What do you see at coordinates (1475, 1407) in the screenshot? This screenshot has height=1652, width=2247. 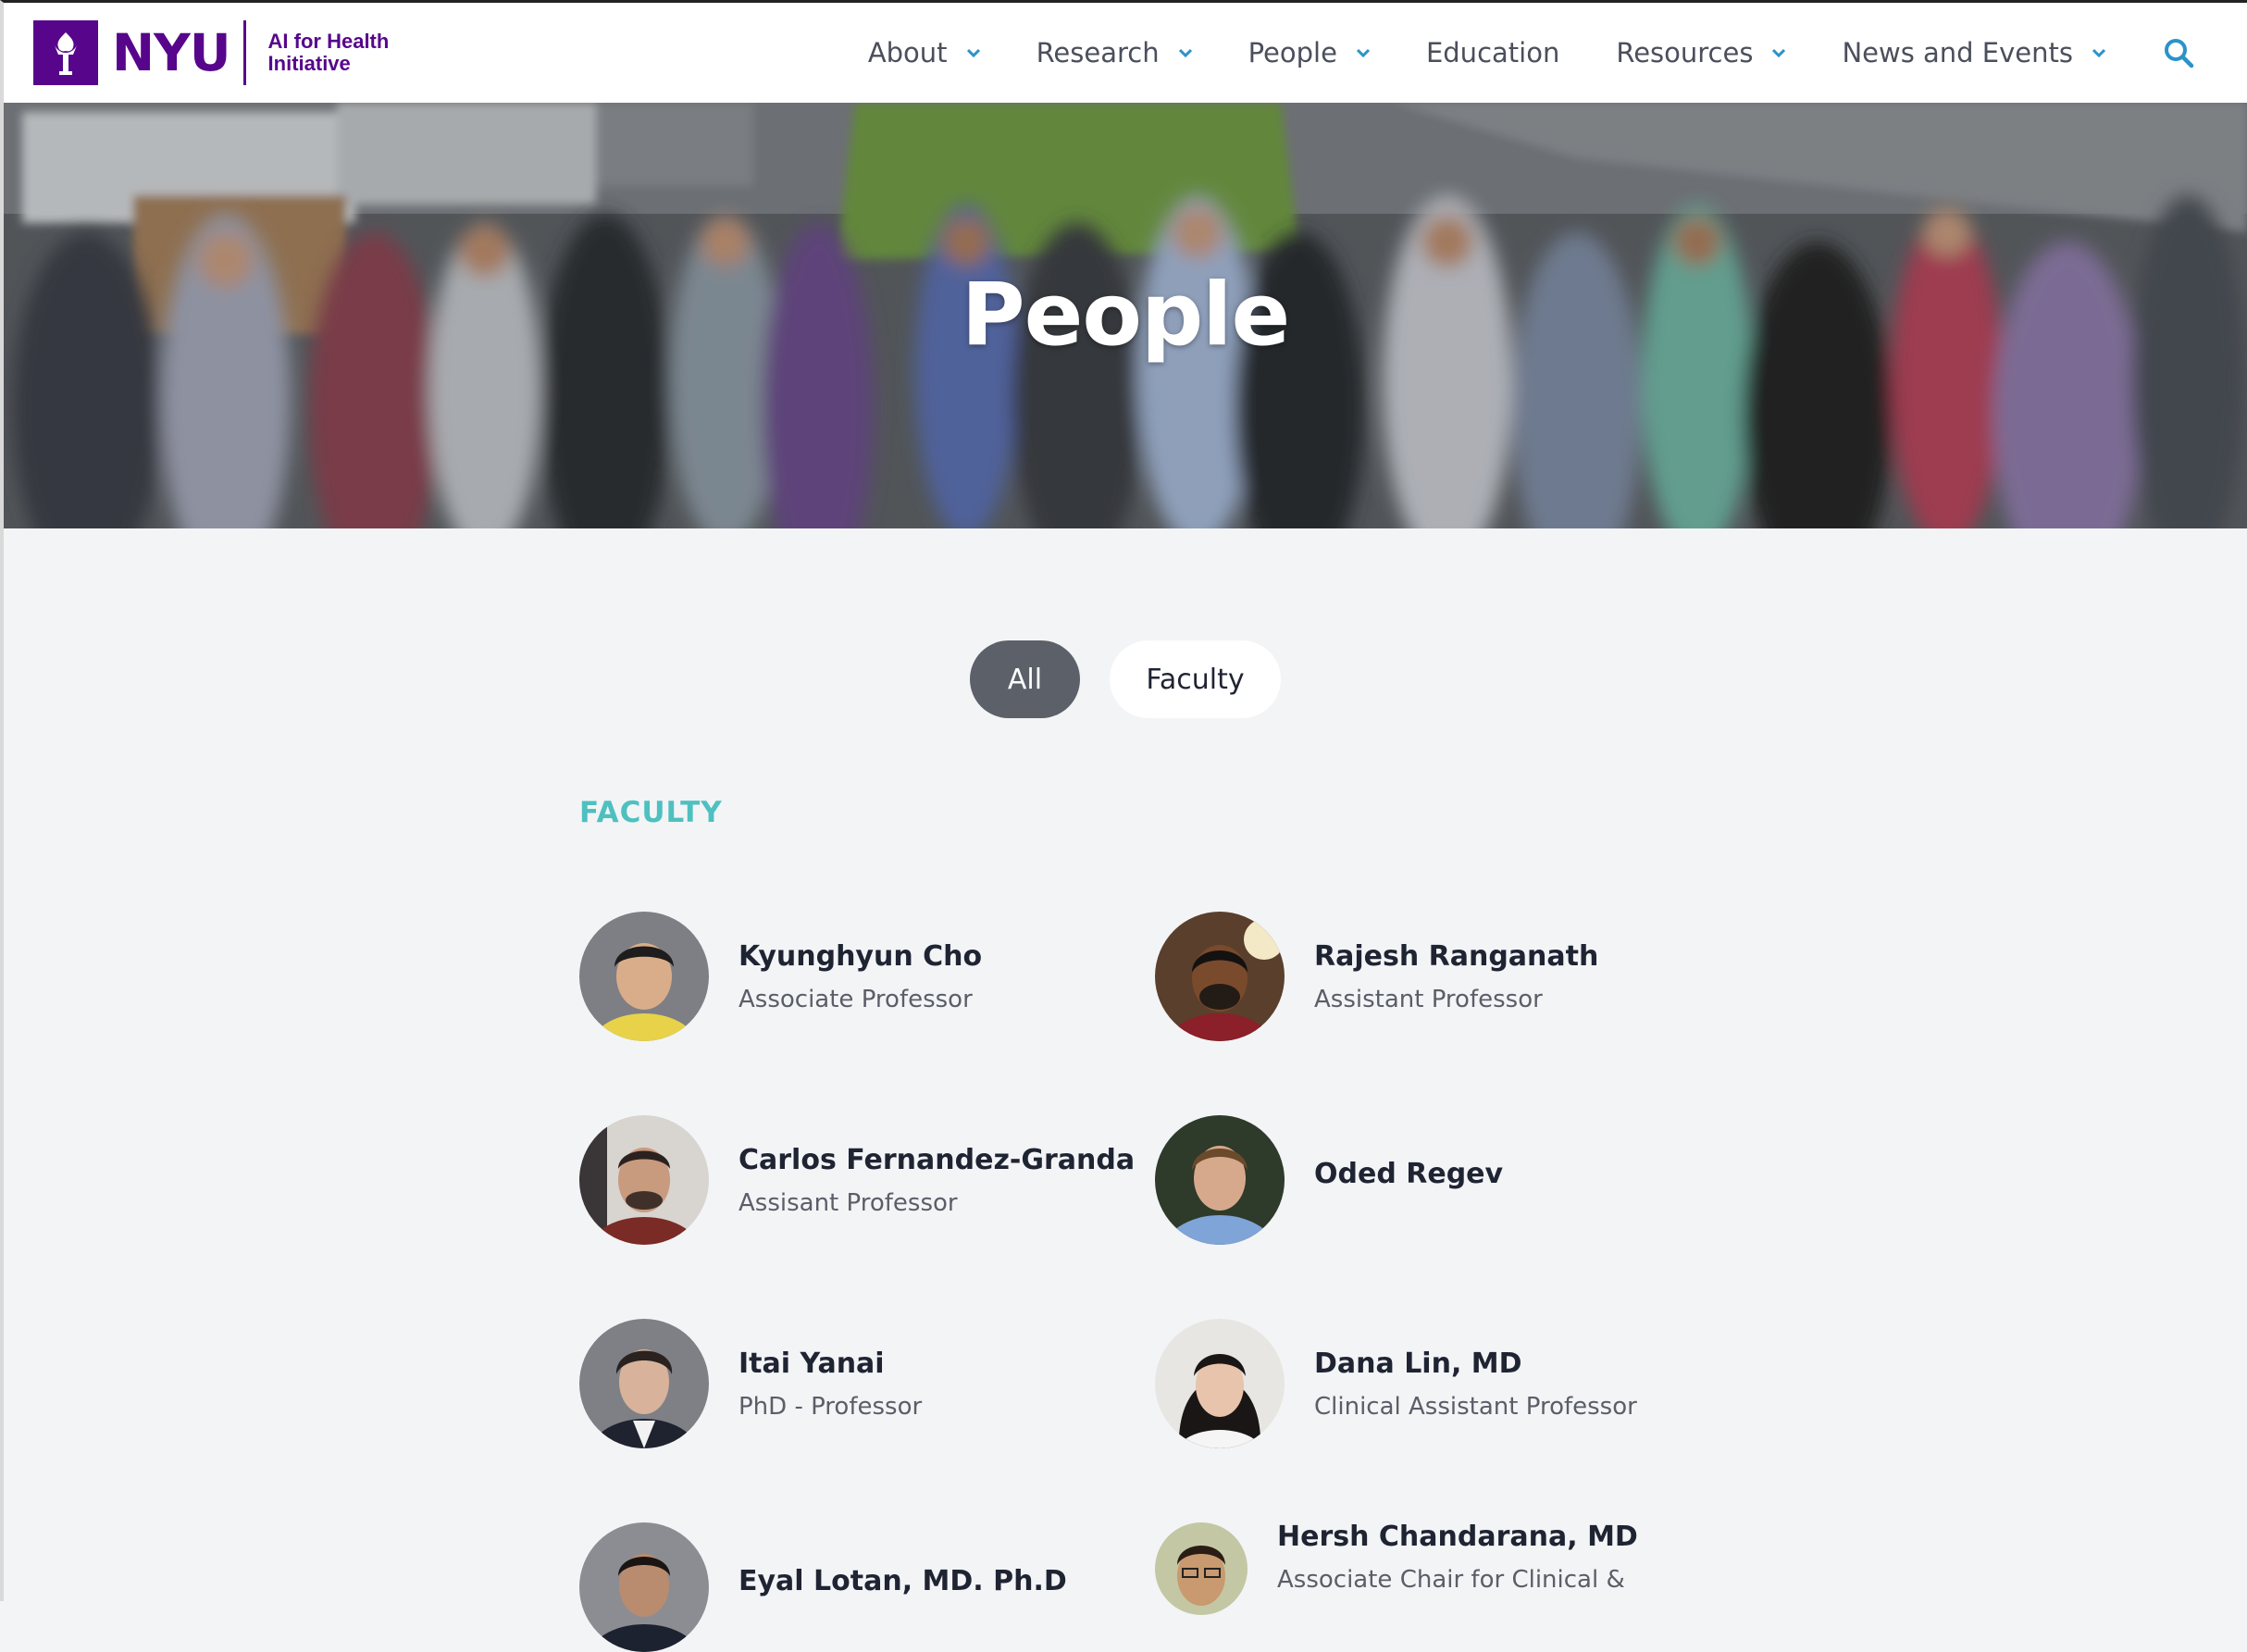 I see `person-role: Clinical Assistant Professor` at bounding box center [1475, 1407].